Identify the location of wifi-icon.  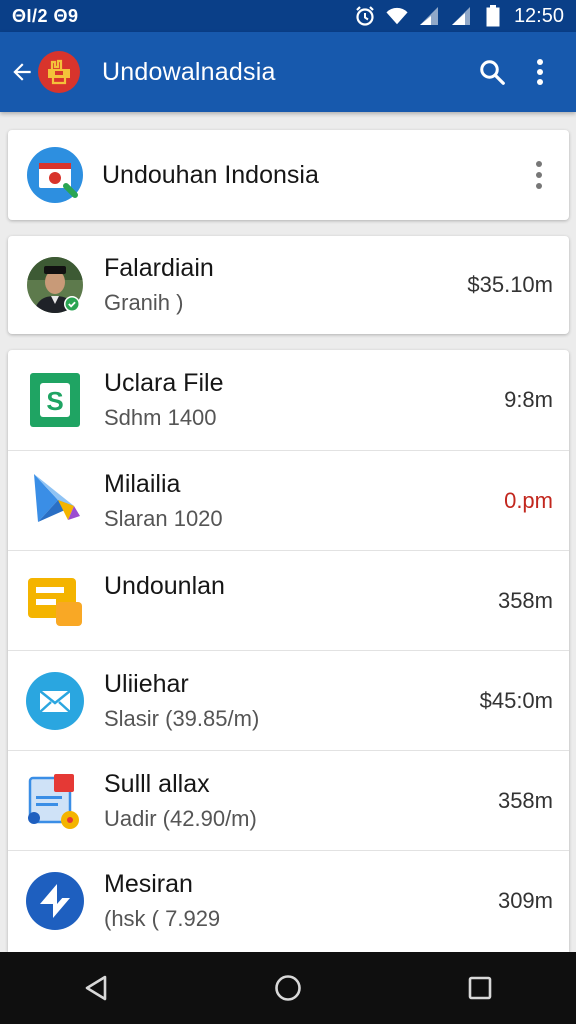
(397, 16).